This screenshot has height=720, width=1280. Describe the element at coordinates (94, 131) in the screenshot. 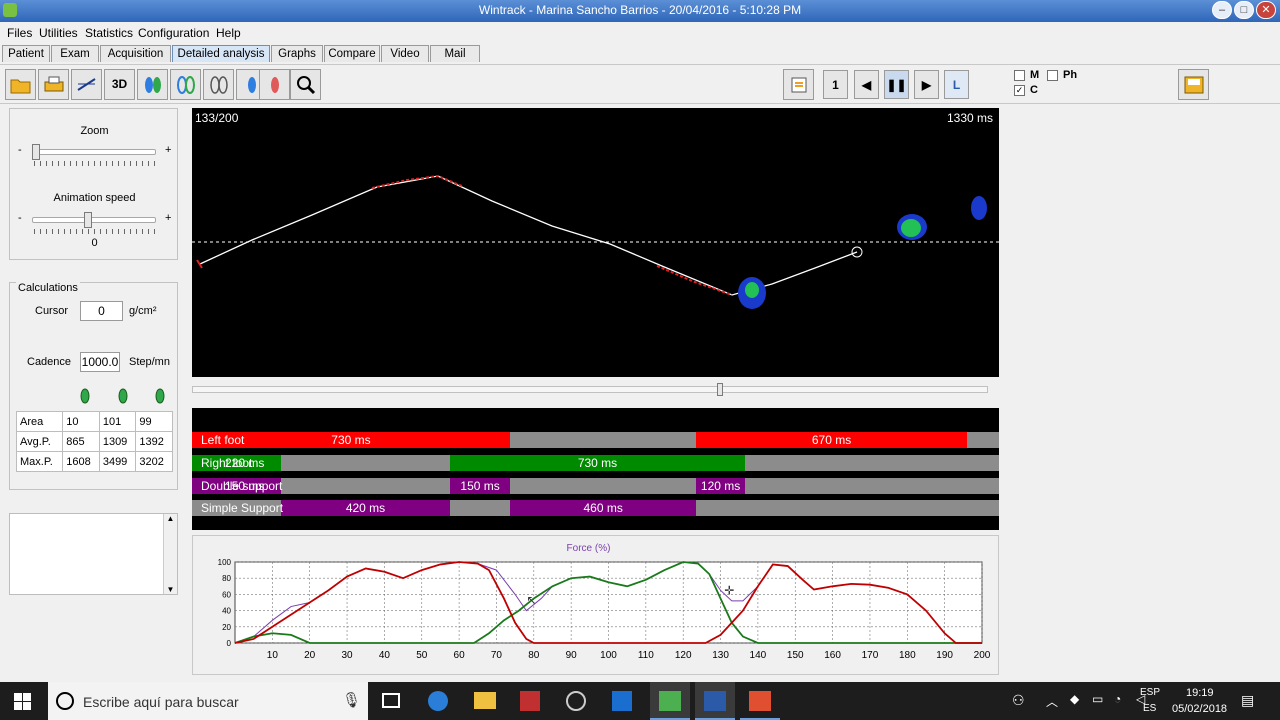

I see `zoom-label: Zoom` at that location.